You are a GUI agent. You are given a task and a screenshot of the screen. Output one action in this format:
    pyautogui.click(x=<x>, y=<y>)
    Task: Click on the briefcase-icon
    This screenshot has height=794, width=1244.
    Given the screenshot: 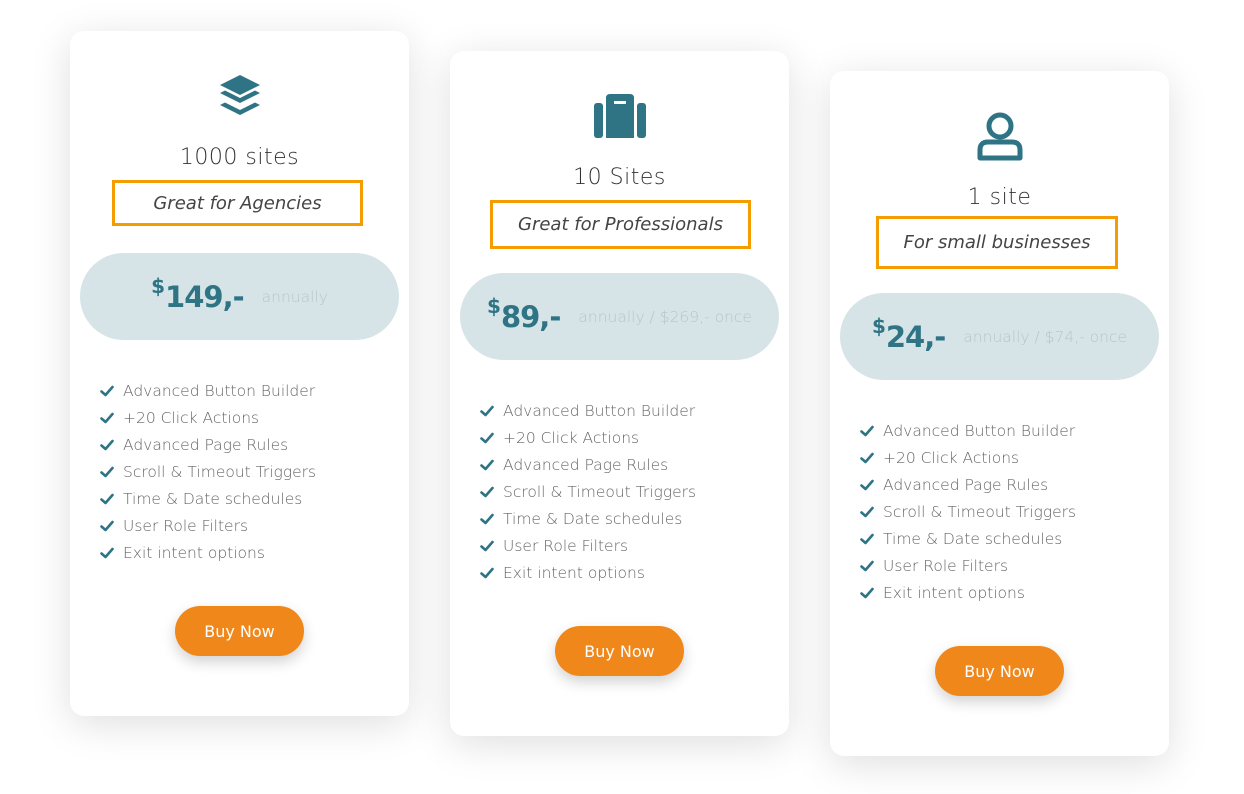 What is the action you would take?
    pyautogui.click(x=619, y=116)
    